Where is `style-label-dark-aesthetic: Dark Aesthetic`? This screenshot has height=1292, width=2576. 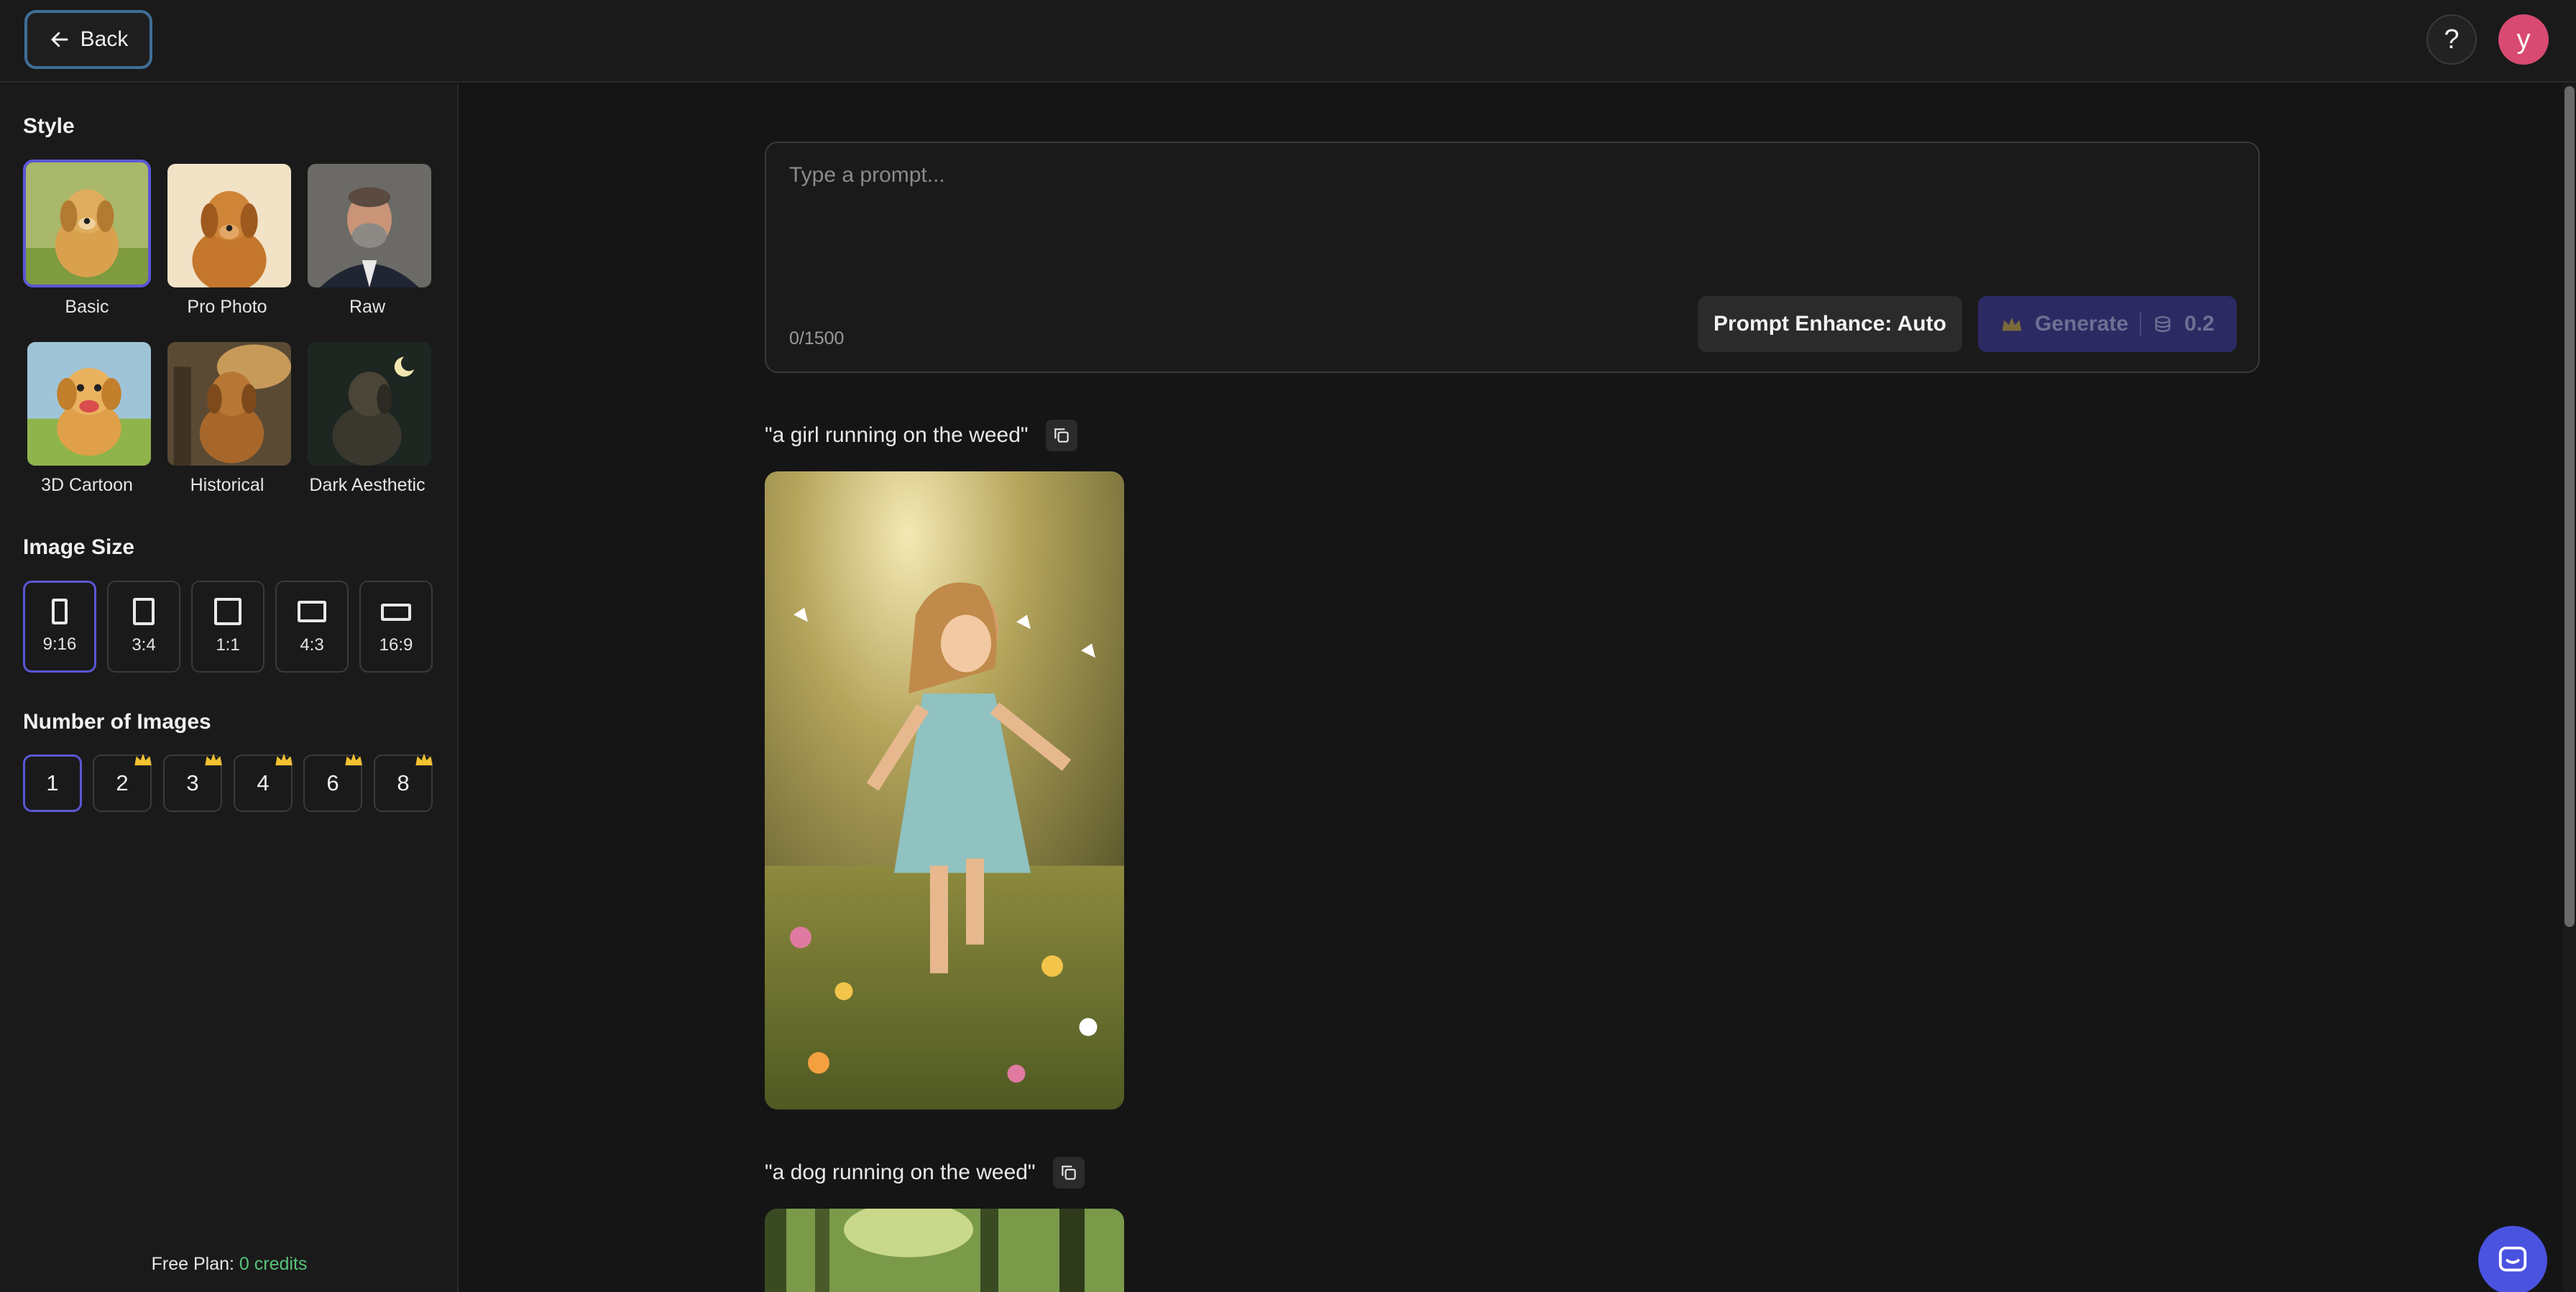
style-label-dark-aesthetic: Dark Aesthetic is located at coordinates (367, 485).